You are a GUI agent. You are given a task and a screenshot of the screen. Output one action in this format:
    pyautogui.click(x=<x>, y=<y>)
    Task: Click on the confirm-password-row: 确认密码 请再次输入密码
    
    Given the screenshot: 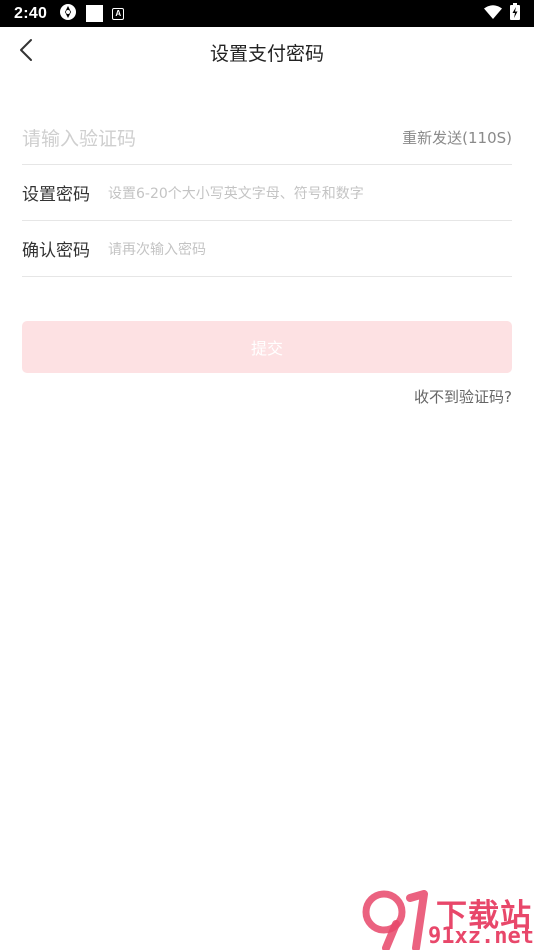 What is the action you would take?
    pyautogui.click(x=267, y=249)
    